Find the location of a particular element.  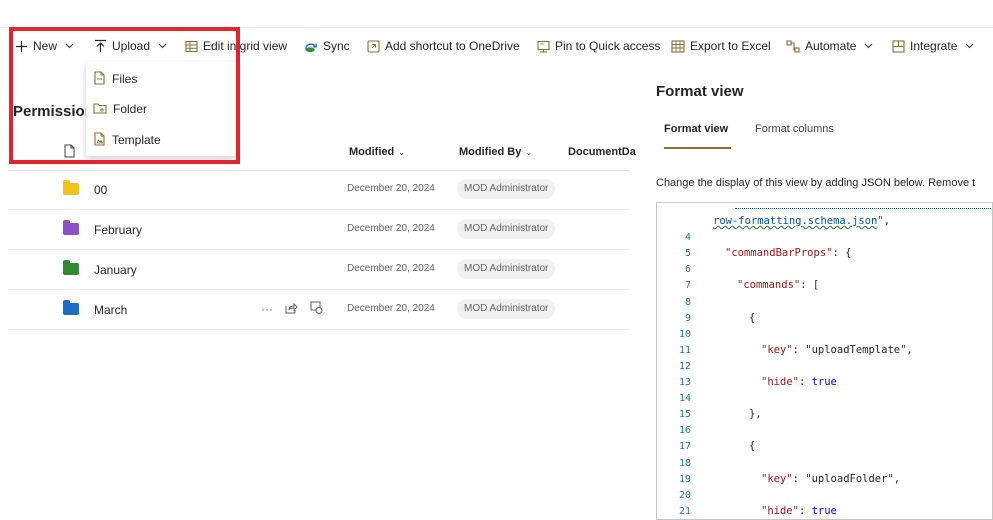

top-divider is located at coordinates (496, 27).